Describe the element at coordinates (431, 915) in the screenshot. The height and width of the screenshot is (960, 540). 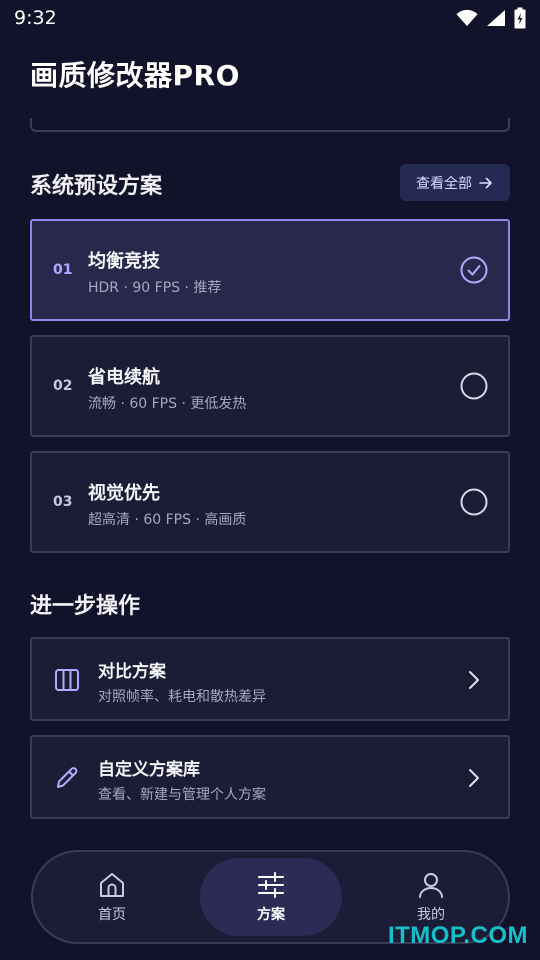
I see `nav-label-profile: 我的` at that location.